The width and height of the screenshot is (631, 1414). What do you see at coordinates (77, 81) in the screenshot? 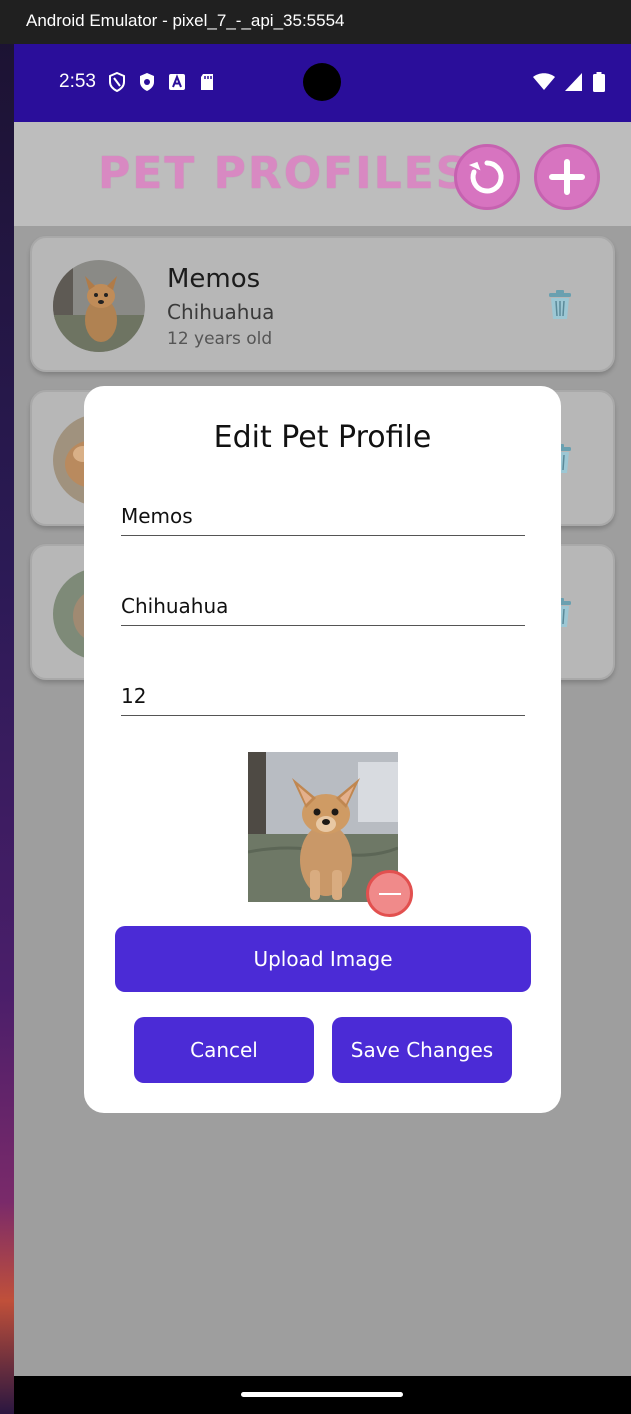
I see `status-time: 2:53` at bounding box center [77, 81].